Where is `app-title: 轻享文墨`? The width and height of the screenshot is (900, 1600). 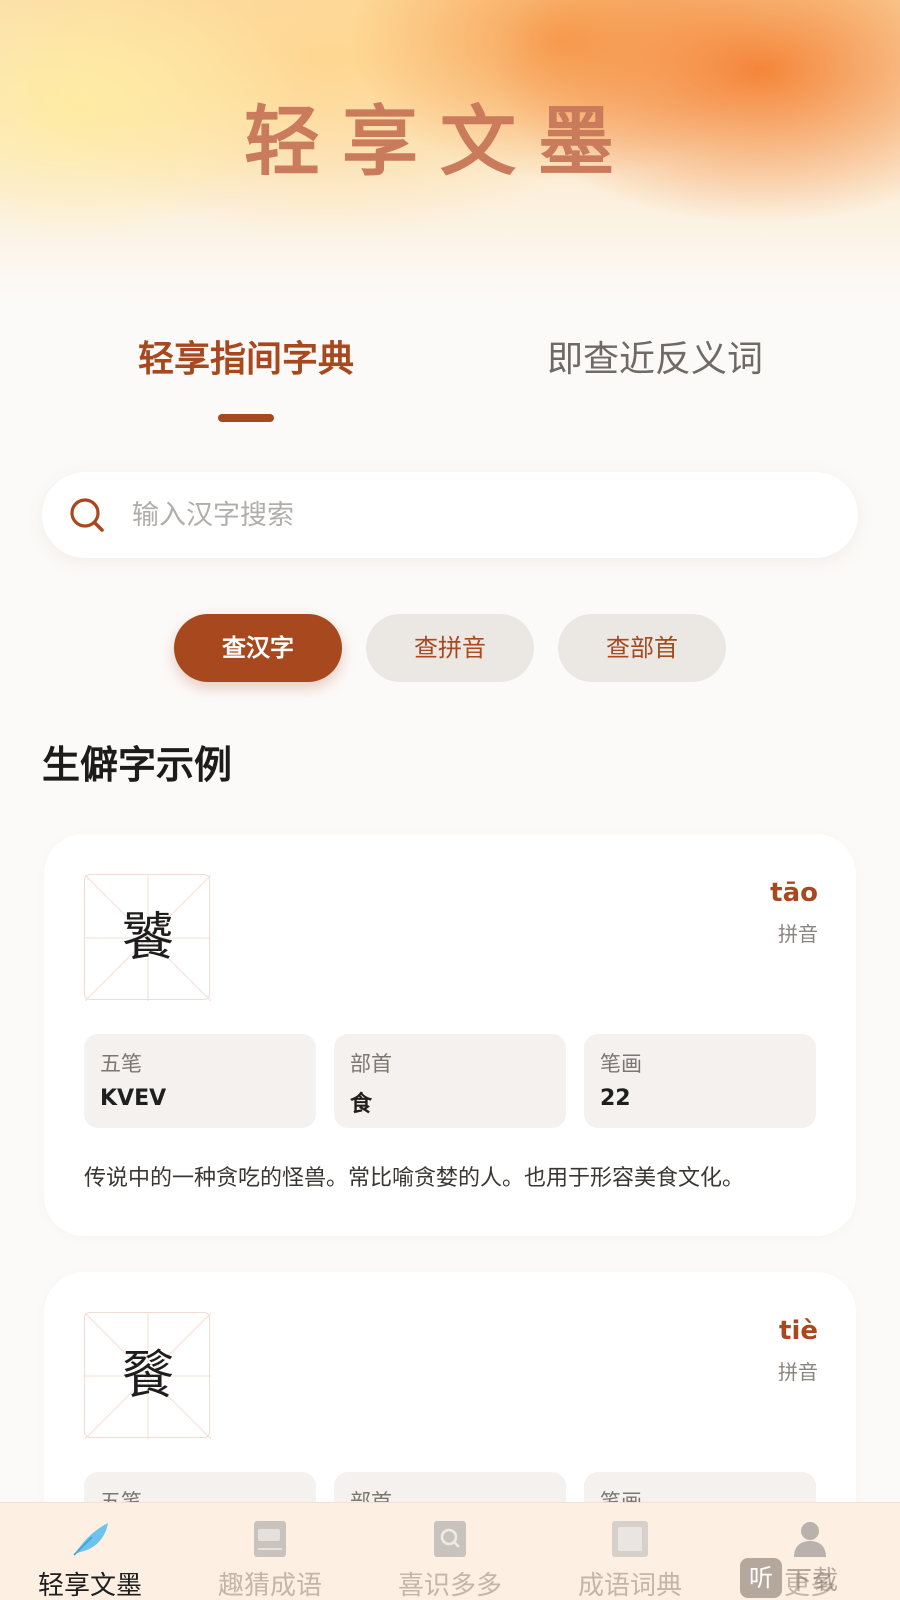 app-title: 轻享文墨 is located at coordinates (440, 141).